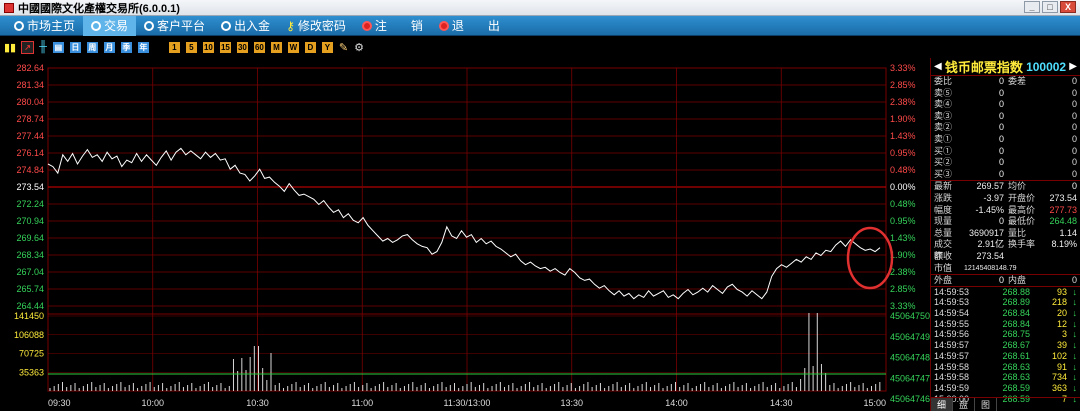 This screenshot has height=411, width=1080. Describe the element at coordinates (293, 47) in the screenshot. I see `indicator-icon: W` at that location.